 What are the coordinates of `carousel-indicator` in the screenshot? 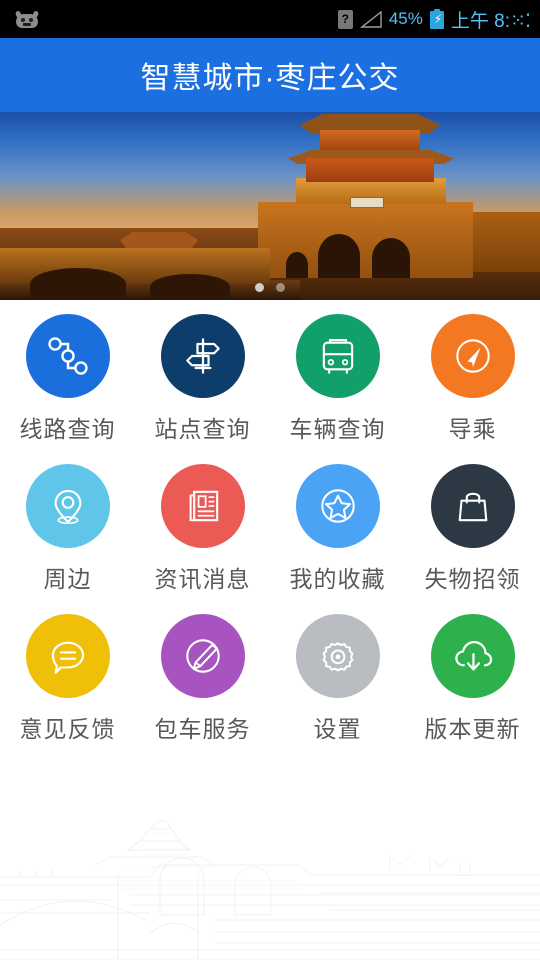 It's located at (270, 287).